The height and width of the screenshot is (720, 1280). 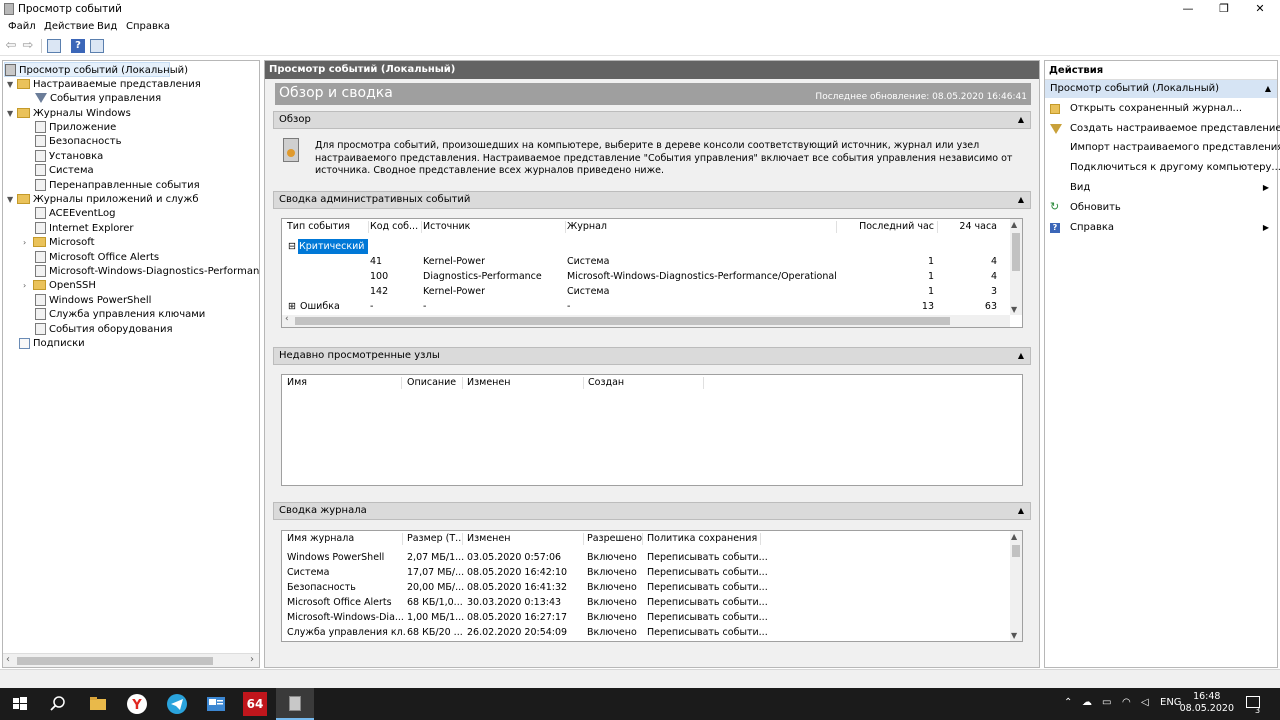 What do you see at coordinates (1068, 702) in the screenshot?
I see `chevron-up-icon: ⌃` at bounding box center [1068, 702].